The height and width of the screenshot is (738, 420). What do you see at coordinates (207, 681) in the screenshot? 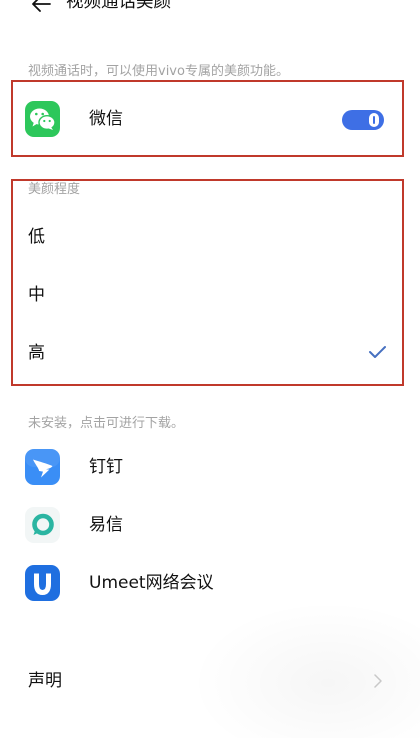
I see `statement-row: 声明` at bounding box center [207, 681].